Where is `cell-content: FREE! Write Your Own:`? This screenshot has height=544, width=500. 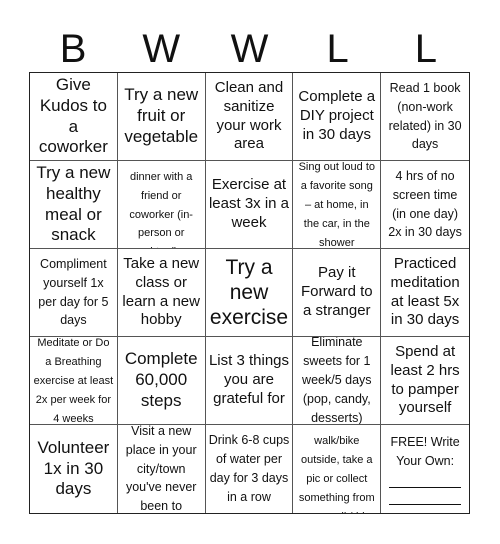
cell-content: FREE! Write Your Own: is located at coordinates (425, 469).